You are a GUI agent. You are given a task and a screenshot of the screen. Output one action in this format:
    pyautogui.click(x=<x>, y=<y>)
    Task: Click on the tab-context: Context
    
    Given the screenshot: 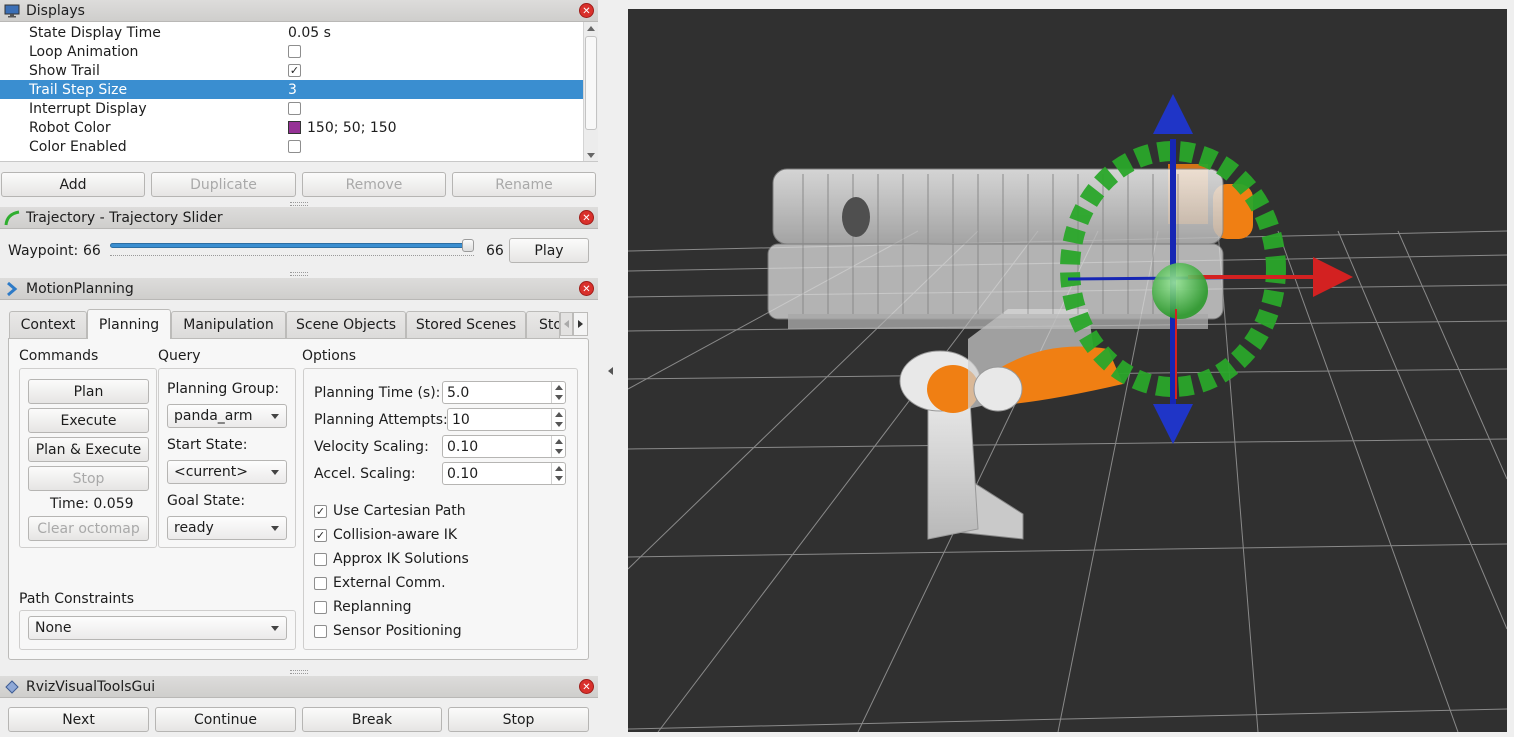 What is the action you would take?
    pyautogui.click(x=48, y=324)
    